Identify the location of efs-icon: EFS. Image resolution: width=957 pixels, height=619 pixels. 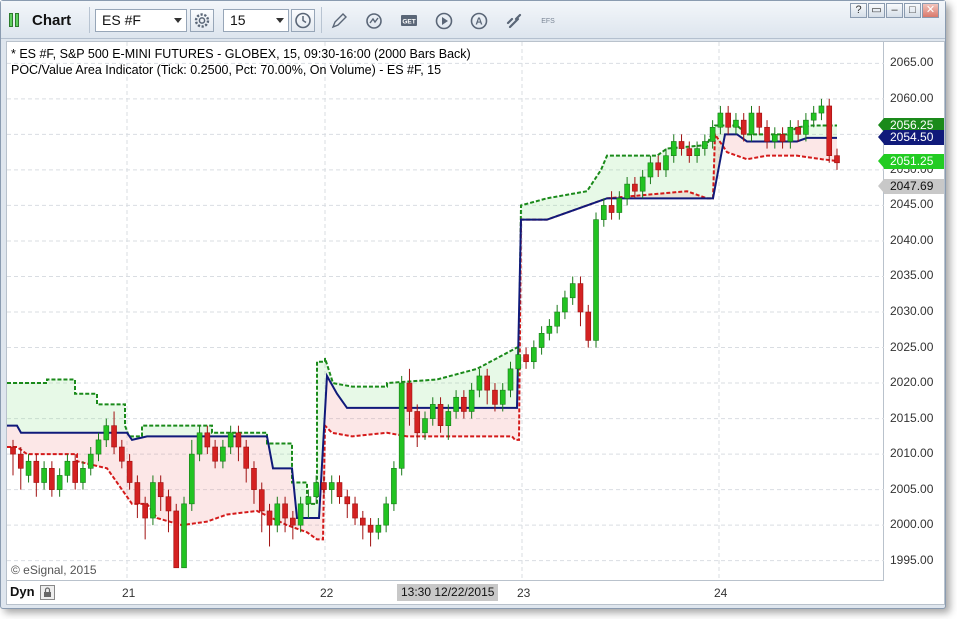
(548, 21).